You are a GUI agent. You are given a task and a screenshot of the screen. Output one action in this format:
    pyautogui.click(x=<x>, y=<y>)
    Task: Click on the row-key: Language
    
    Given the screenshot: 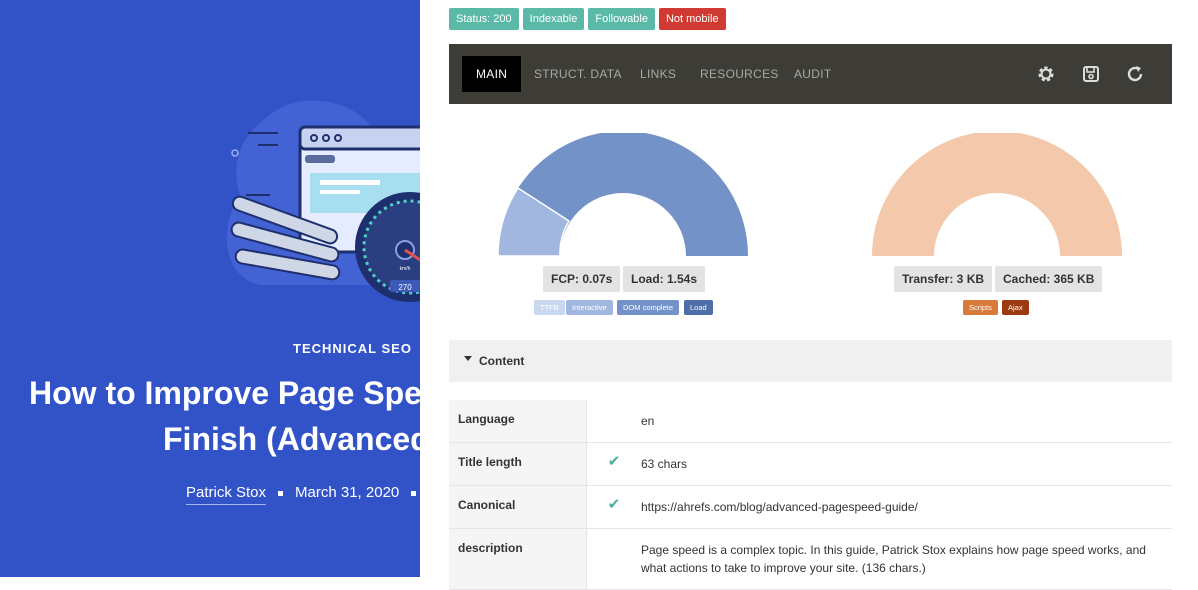 What is the action you would take?
    pyautogui.click(x=518, y=421)
    